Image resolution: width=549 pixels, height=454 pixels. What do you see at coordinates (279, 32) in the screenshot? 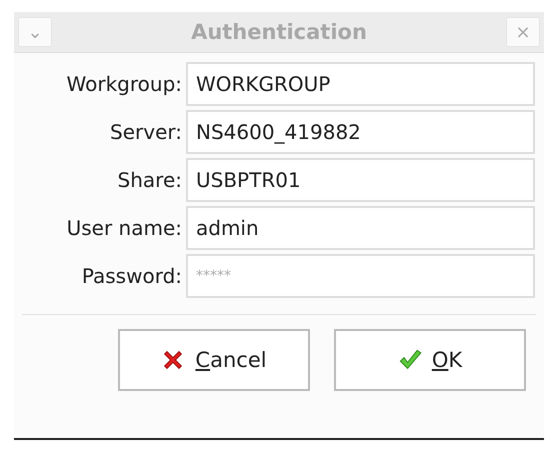
I see `window-title: Authentication` at bounding box center [279, 32].